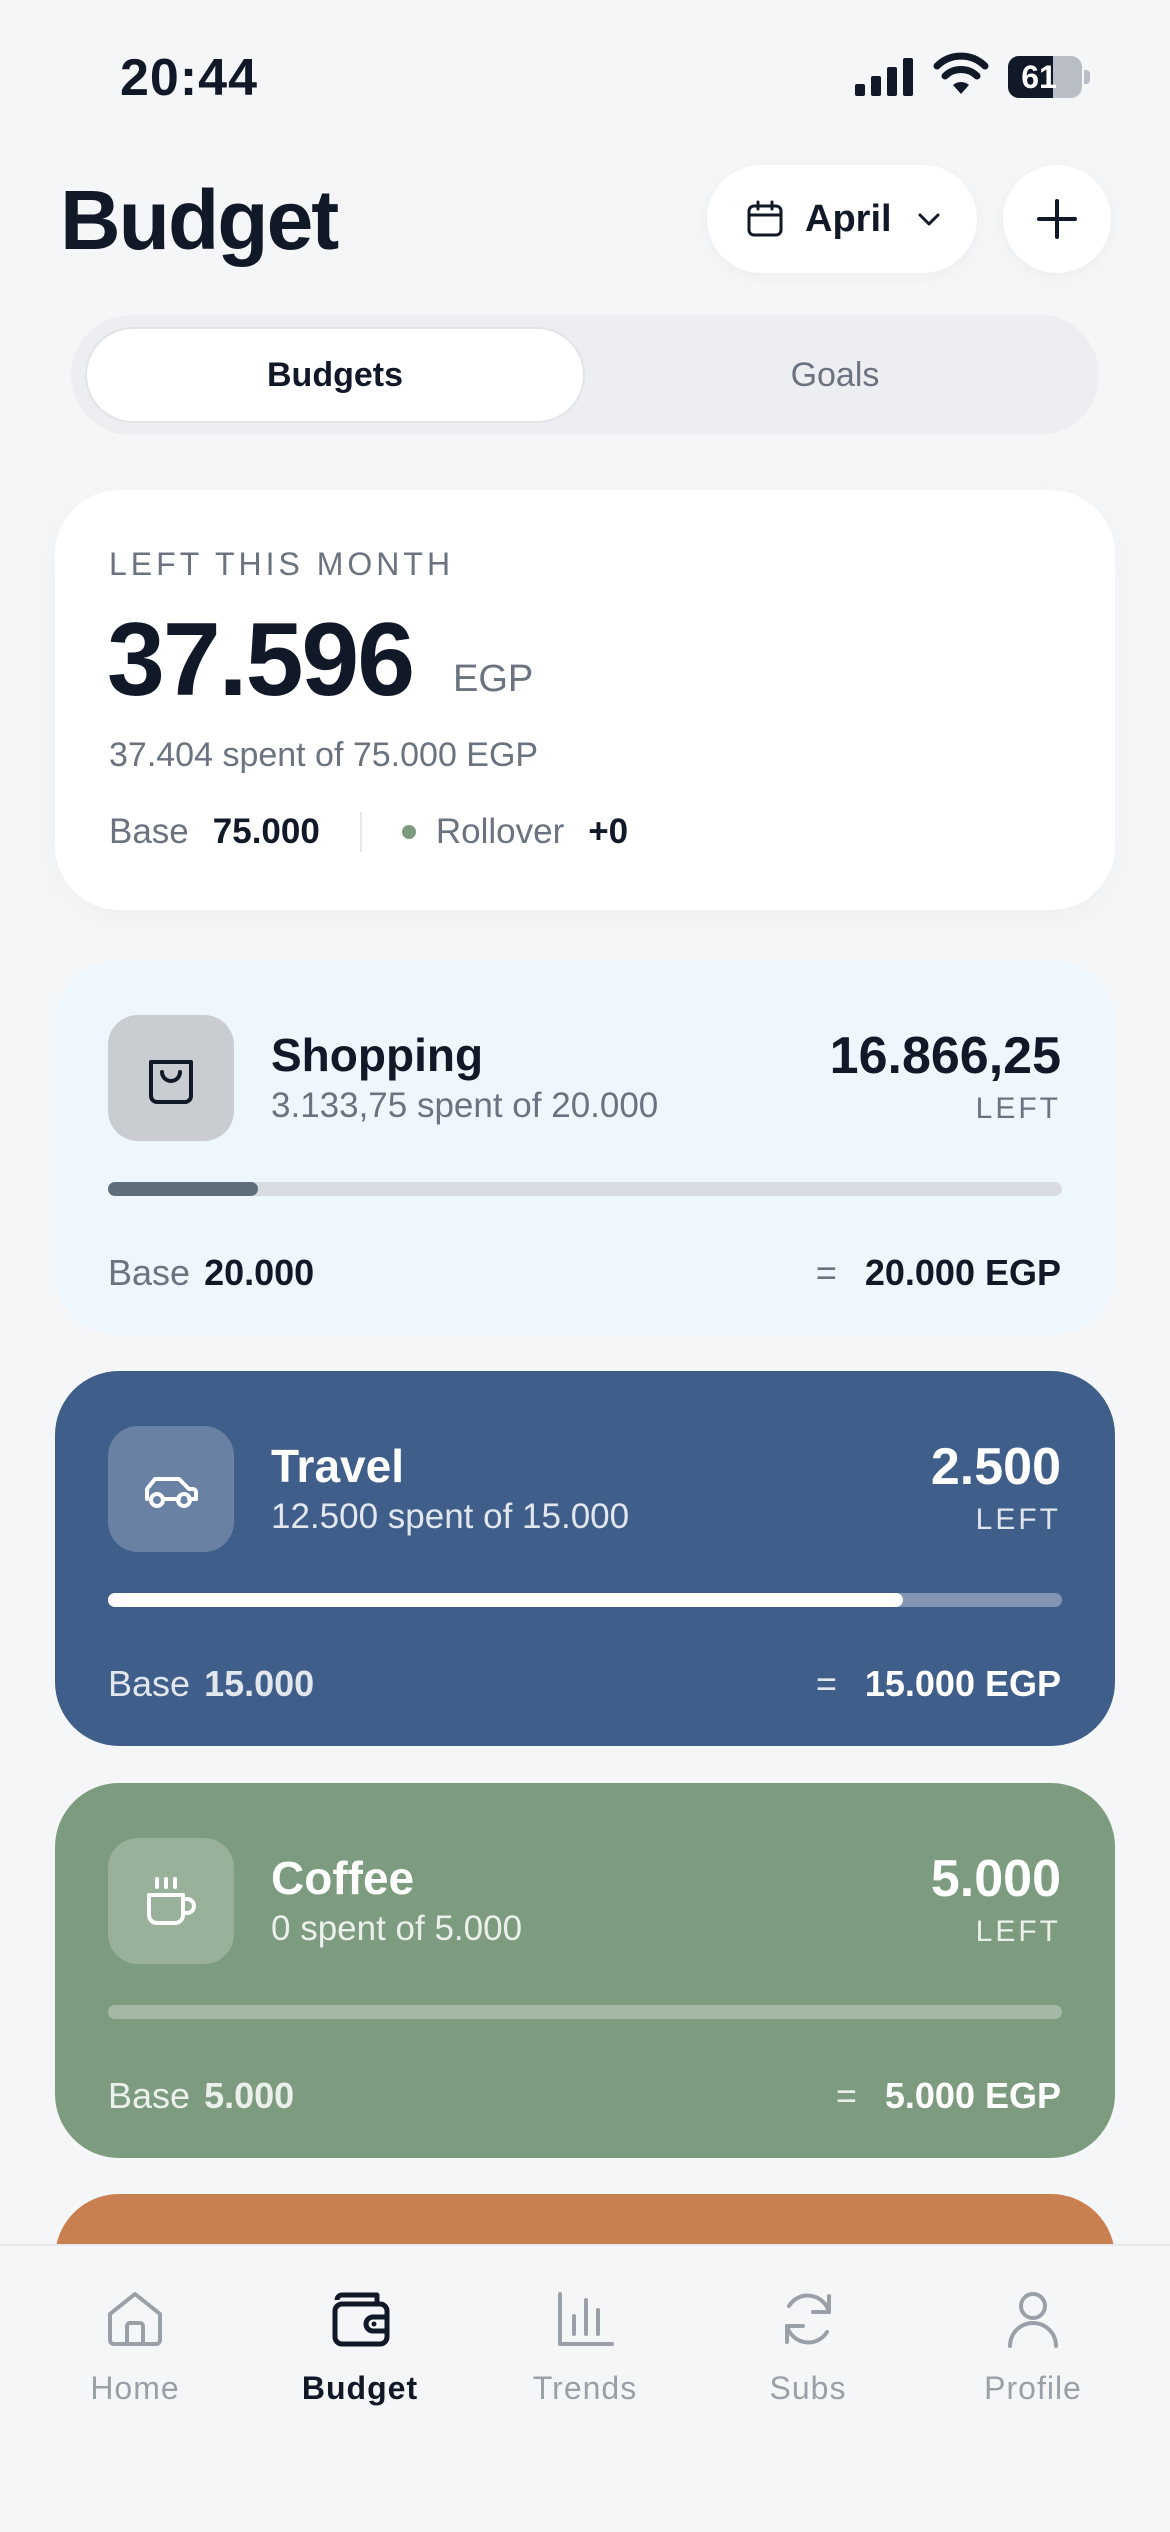 Image resolution: width=1170 pixels, height=2532 pixels. What do you see at coordinates (360, 832) in the screenshot?
I see `divider` at bounding box center [360, 832].